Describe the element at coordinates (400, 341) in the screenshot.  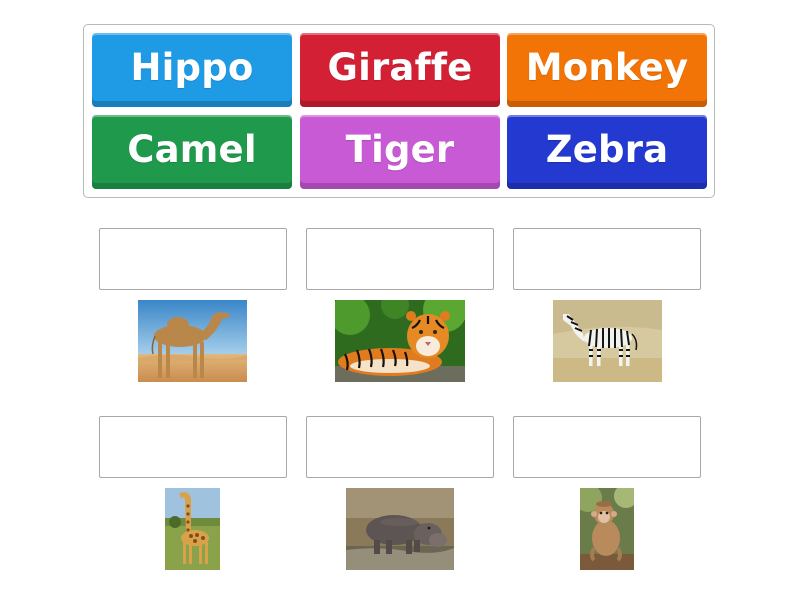
I see `tiger-photo` at that location.